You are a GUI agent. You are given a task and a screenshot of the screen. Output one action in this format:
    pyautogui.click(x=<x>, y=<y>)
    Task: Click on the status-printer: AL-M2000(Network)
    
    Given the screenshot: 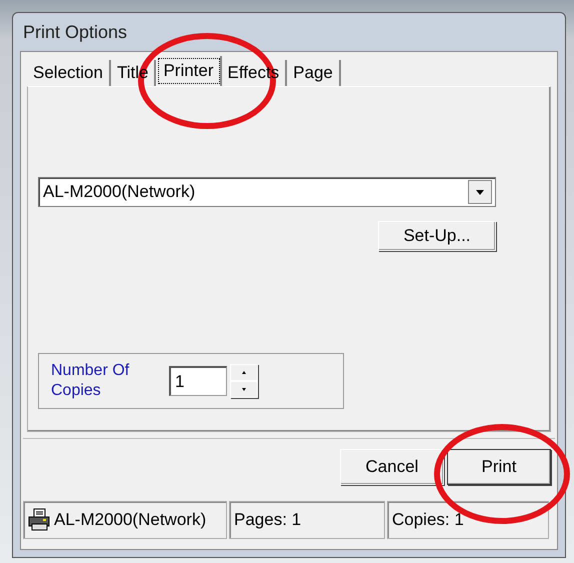 What is the action you would take?
    pyautogui.click(x=130, y=520)
    